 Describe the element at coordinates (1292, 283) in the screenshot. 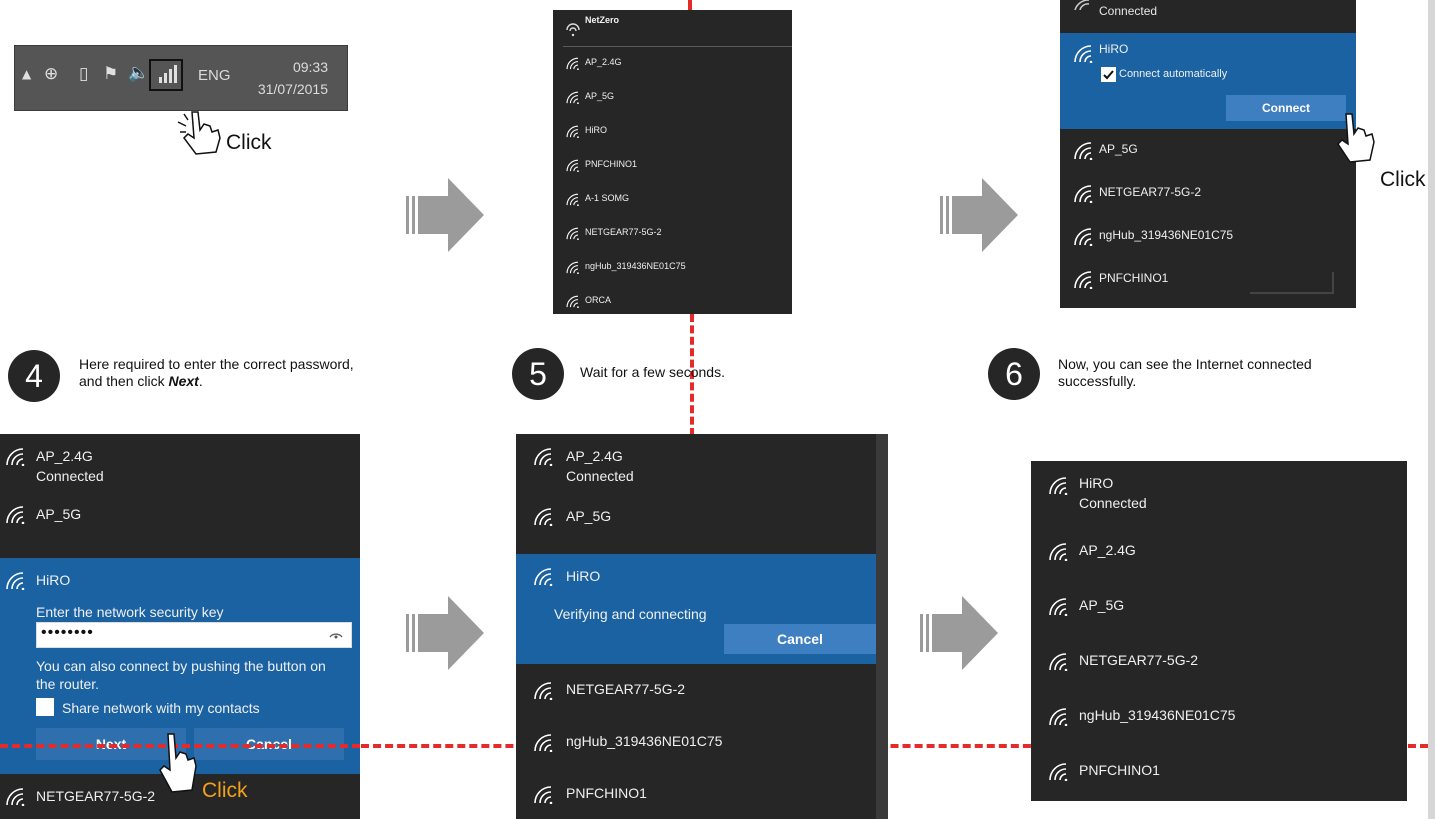

I see `taskbar-glimpse` at that location.